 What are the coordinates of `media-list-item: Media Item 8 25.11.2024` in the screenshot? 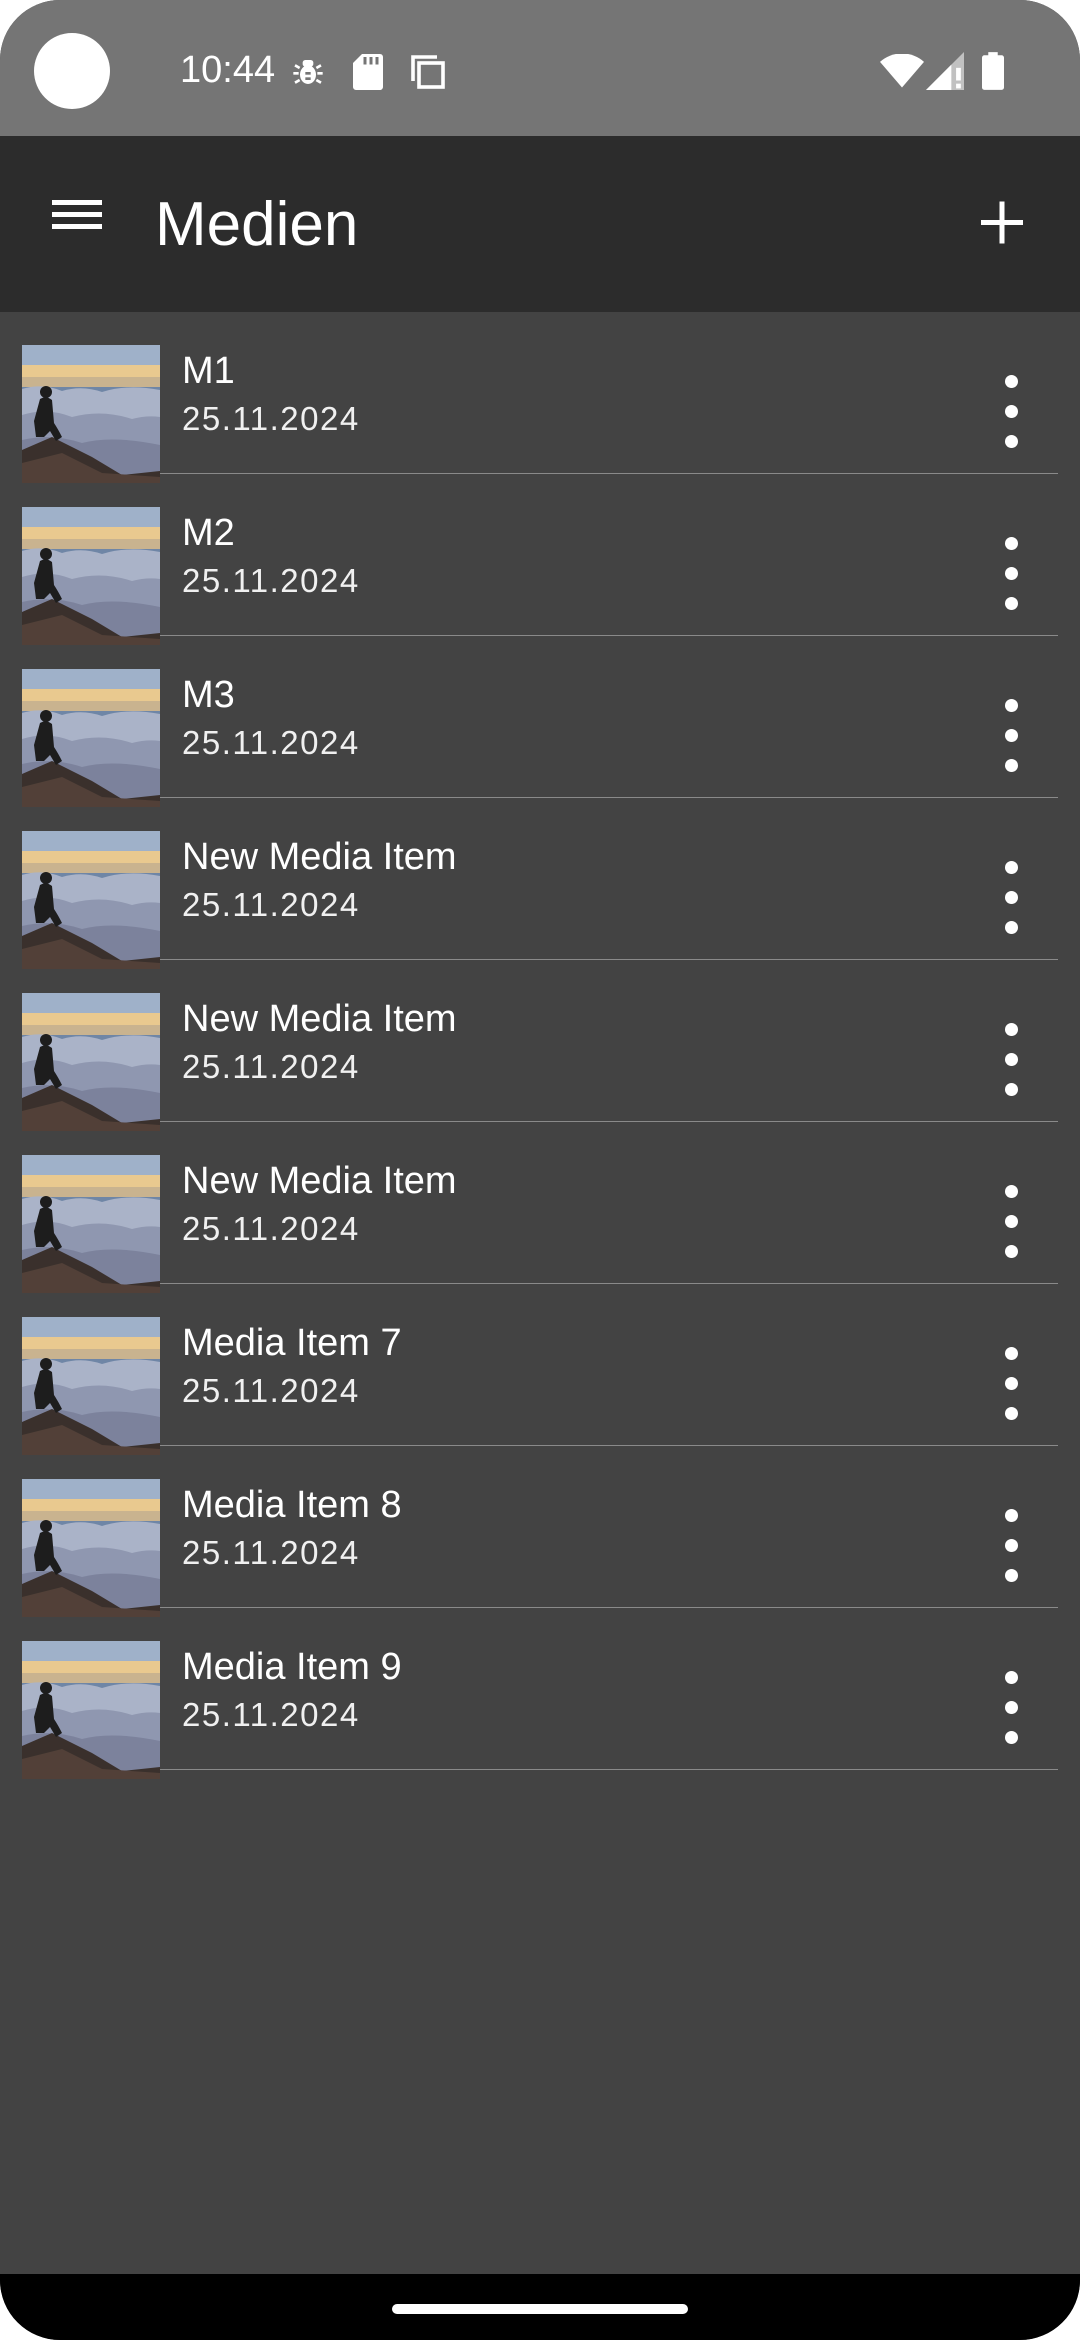 It's located at (540, 1531).